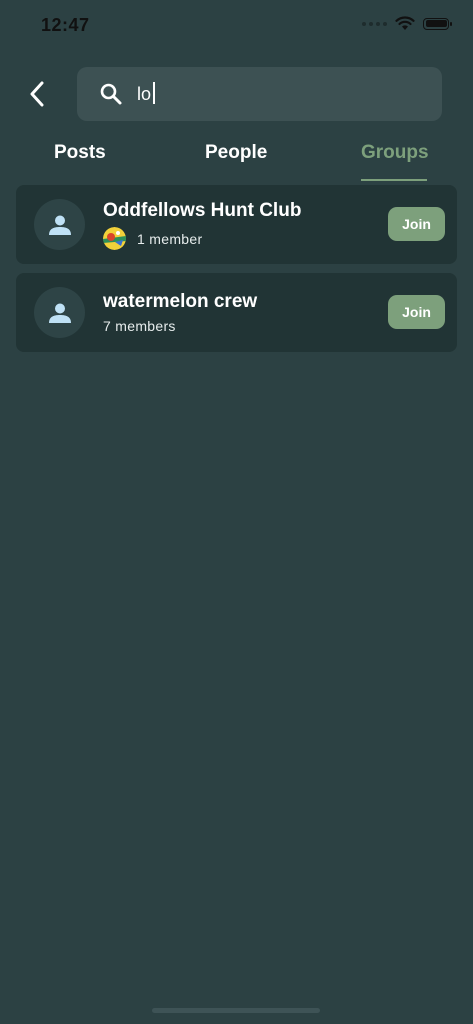  I want to click on home-indicator, so click(236, 1010).